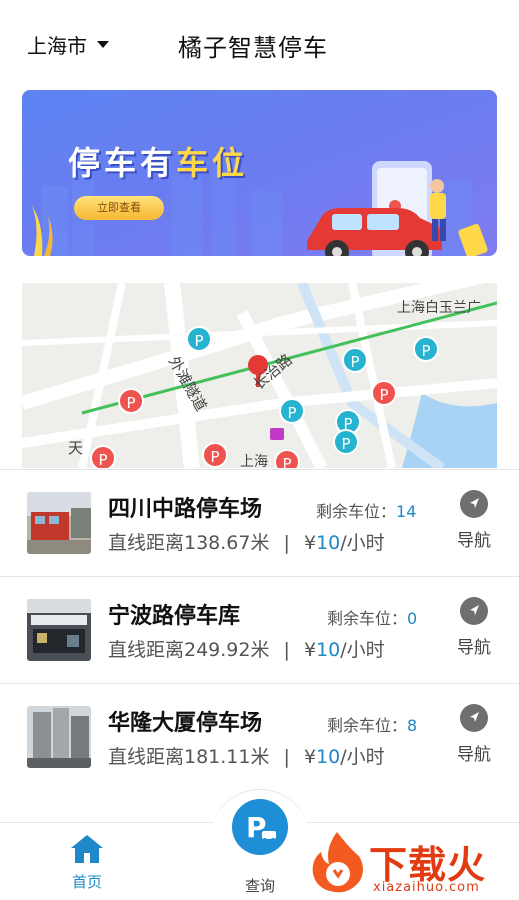  I want to click on list-item: 宁波路停车库 剩余车位：0 直线距离249.92米 | ¥10/小时 导航, so click(259, 629).